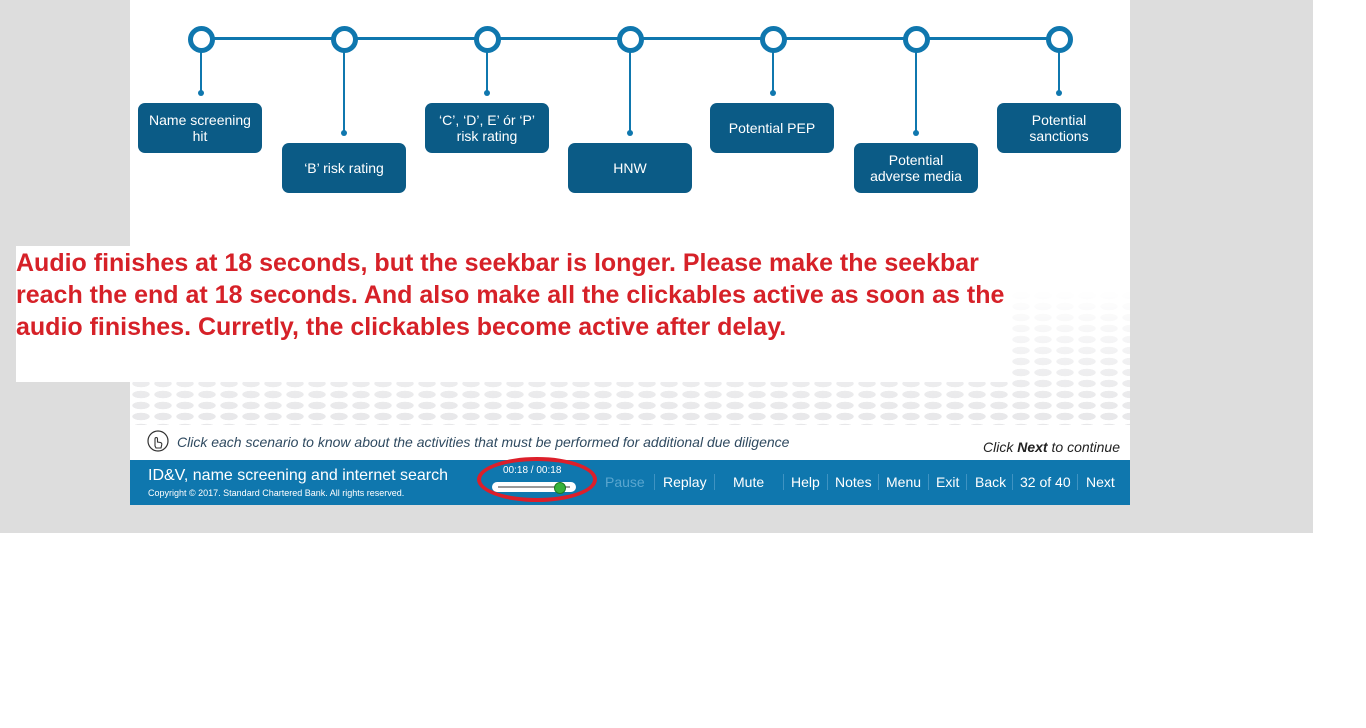 This screenshot has height=728, width=1366. What do you see at coordinates (625, 482) in the screenshot?
I see `pause-button: Pause` at bounding box center [625, 482].